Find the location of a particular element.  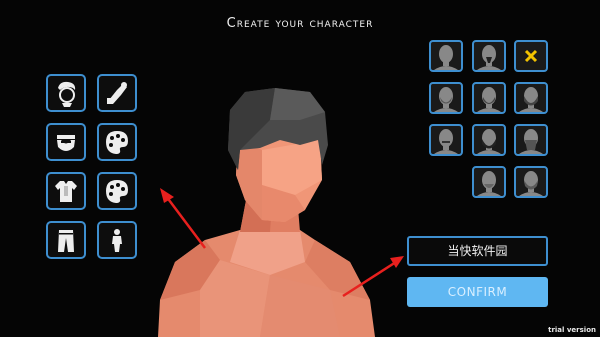

beard-option-bald is located at coordinates (446, 56).